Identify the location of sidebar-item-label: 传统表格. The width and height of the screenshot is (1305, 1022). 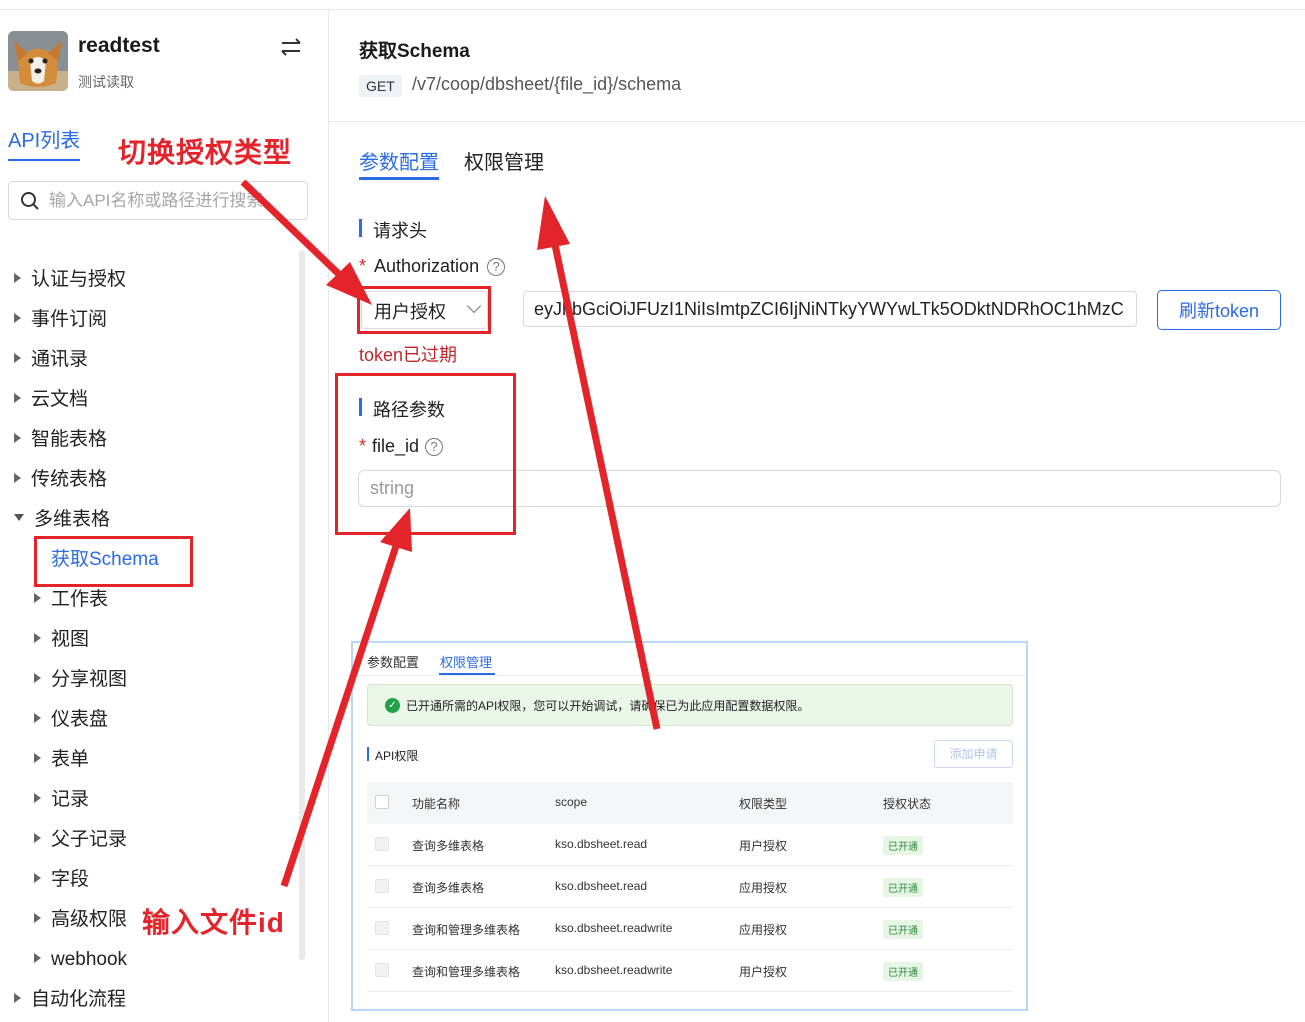
(69, 479).